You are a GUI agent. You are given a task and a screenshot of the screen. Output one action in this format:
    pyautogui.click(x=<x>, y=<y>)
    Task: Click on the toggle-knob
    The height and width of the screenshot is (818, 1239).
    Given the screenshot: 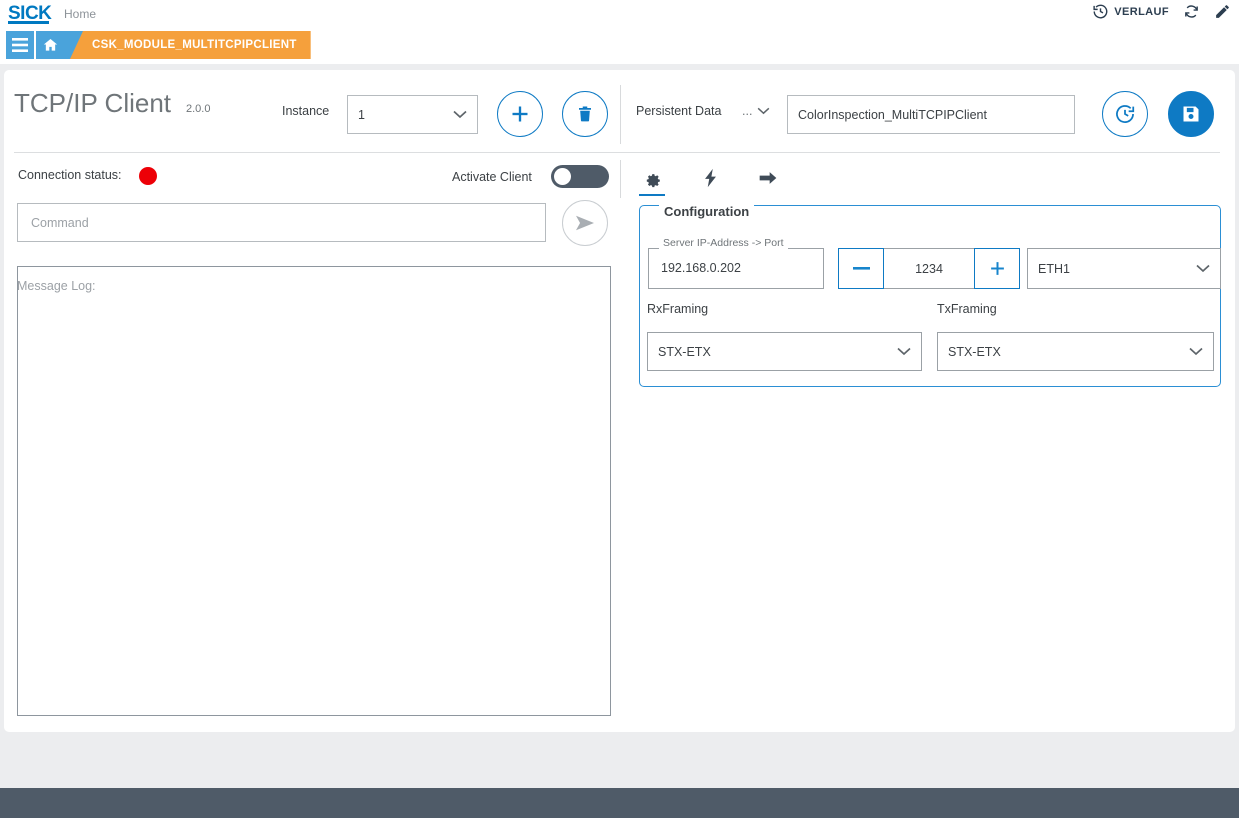 What is the action you would take?
    pyautogui.click(x=562, y=176)
    